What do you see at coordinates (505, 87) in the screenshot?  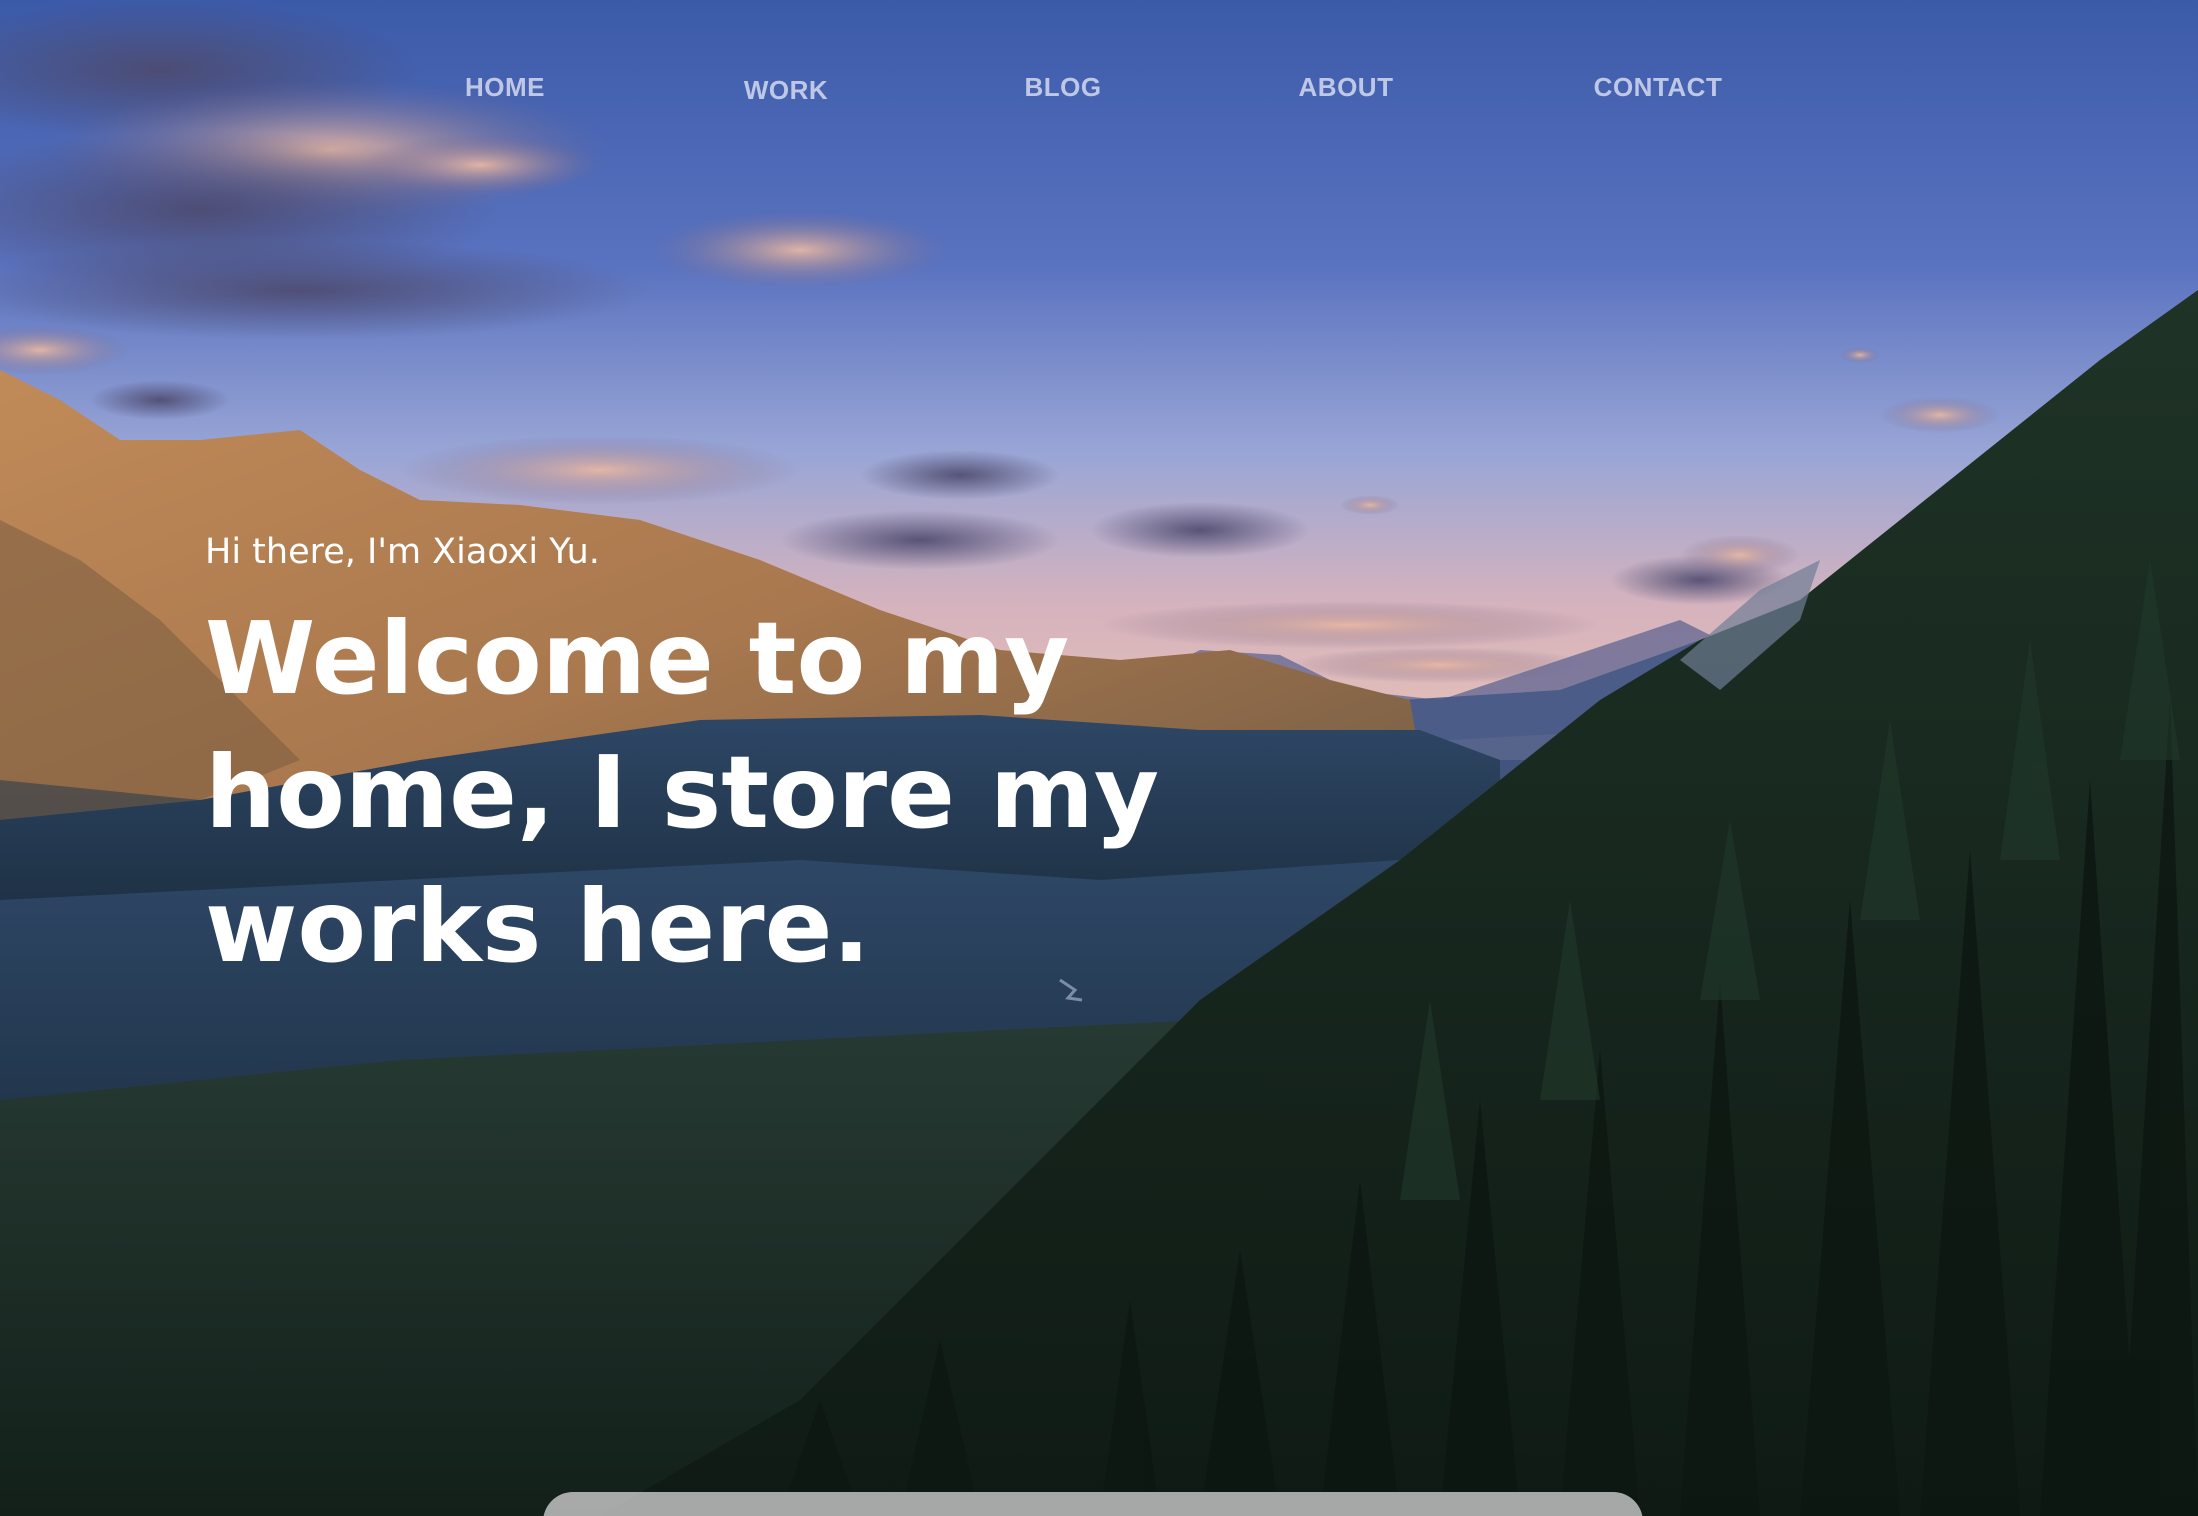 I see `nav-link-home: HOME` at bounding box center [505, 87].